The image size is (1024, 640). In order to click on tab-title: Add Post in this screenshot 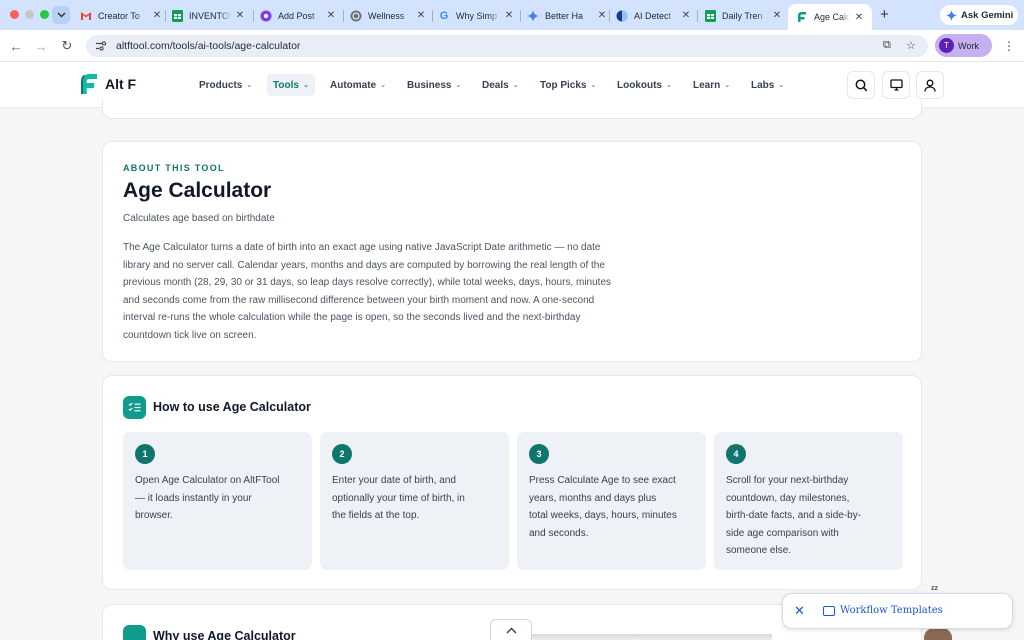, I will do `click(296, 15)`.